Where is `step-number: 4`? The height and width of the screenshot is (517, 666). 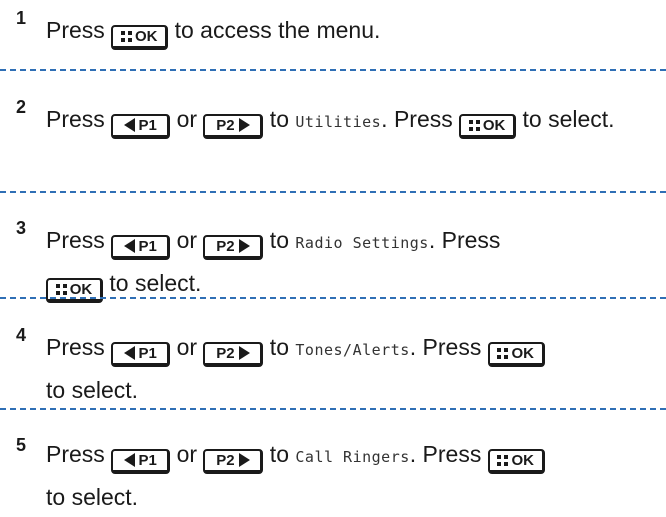 step-number: 4 is located at coordinates (21, 335).